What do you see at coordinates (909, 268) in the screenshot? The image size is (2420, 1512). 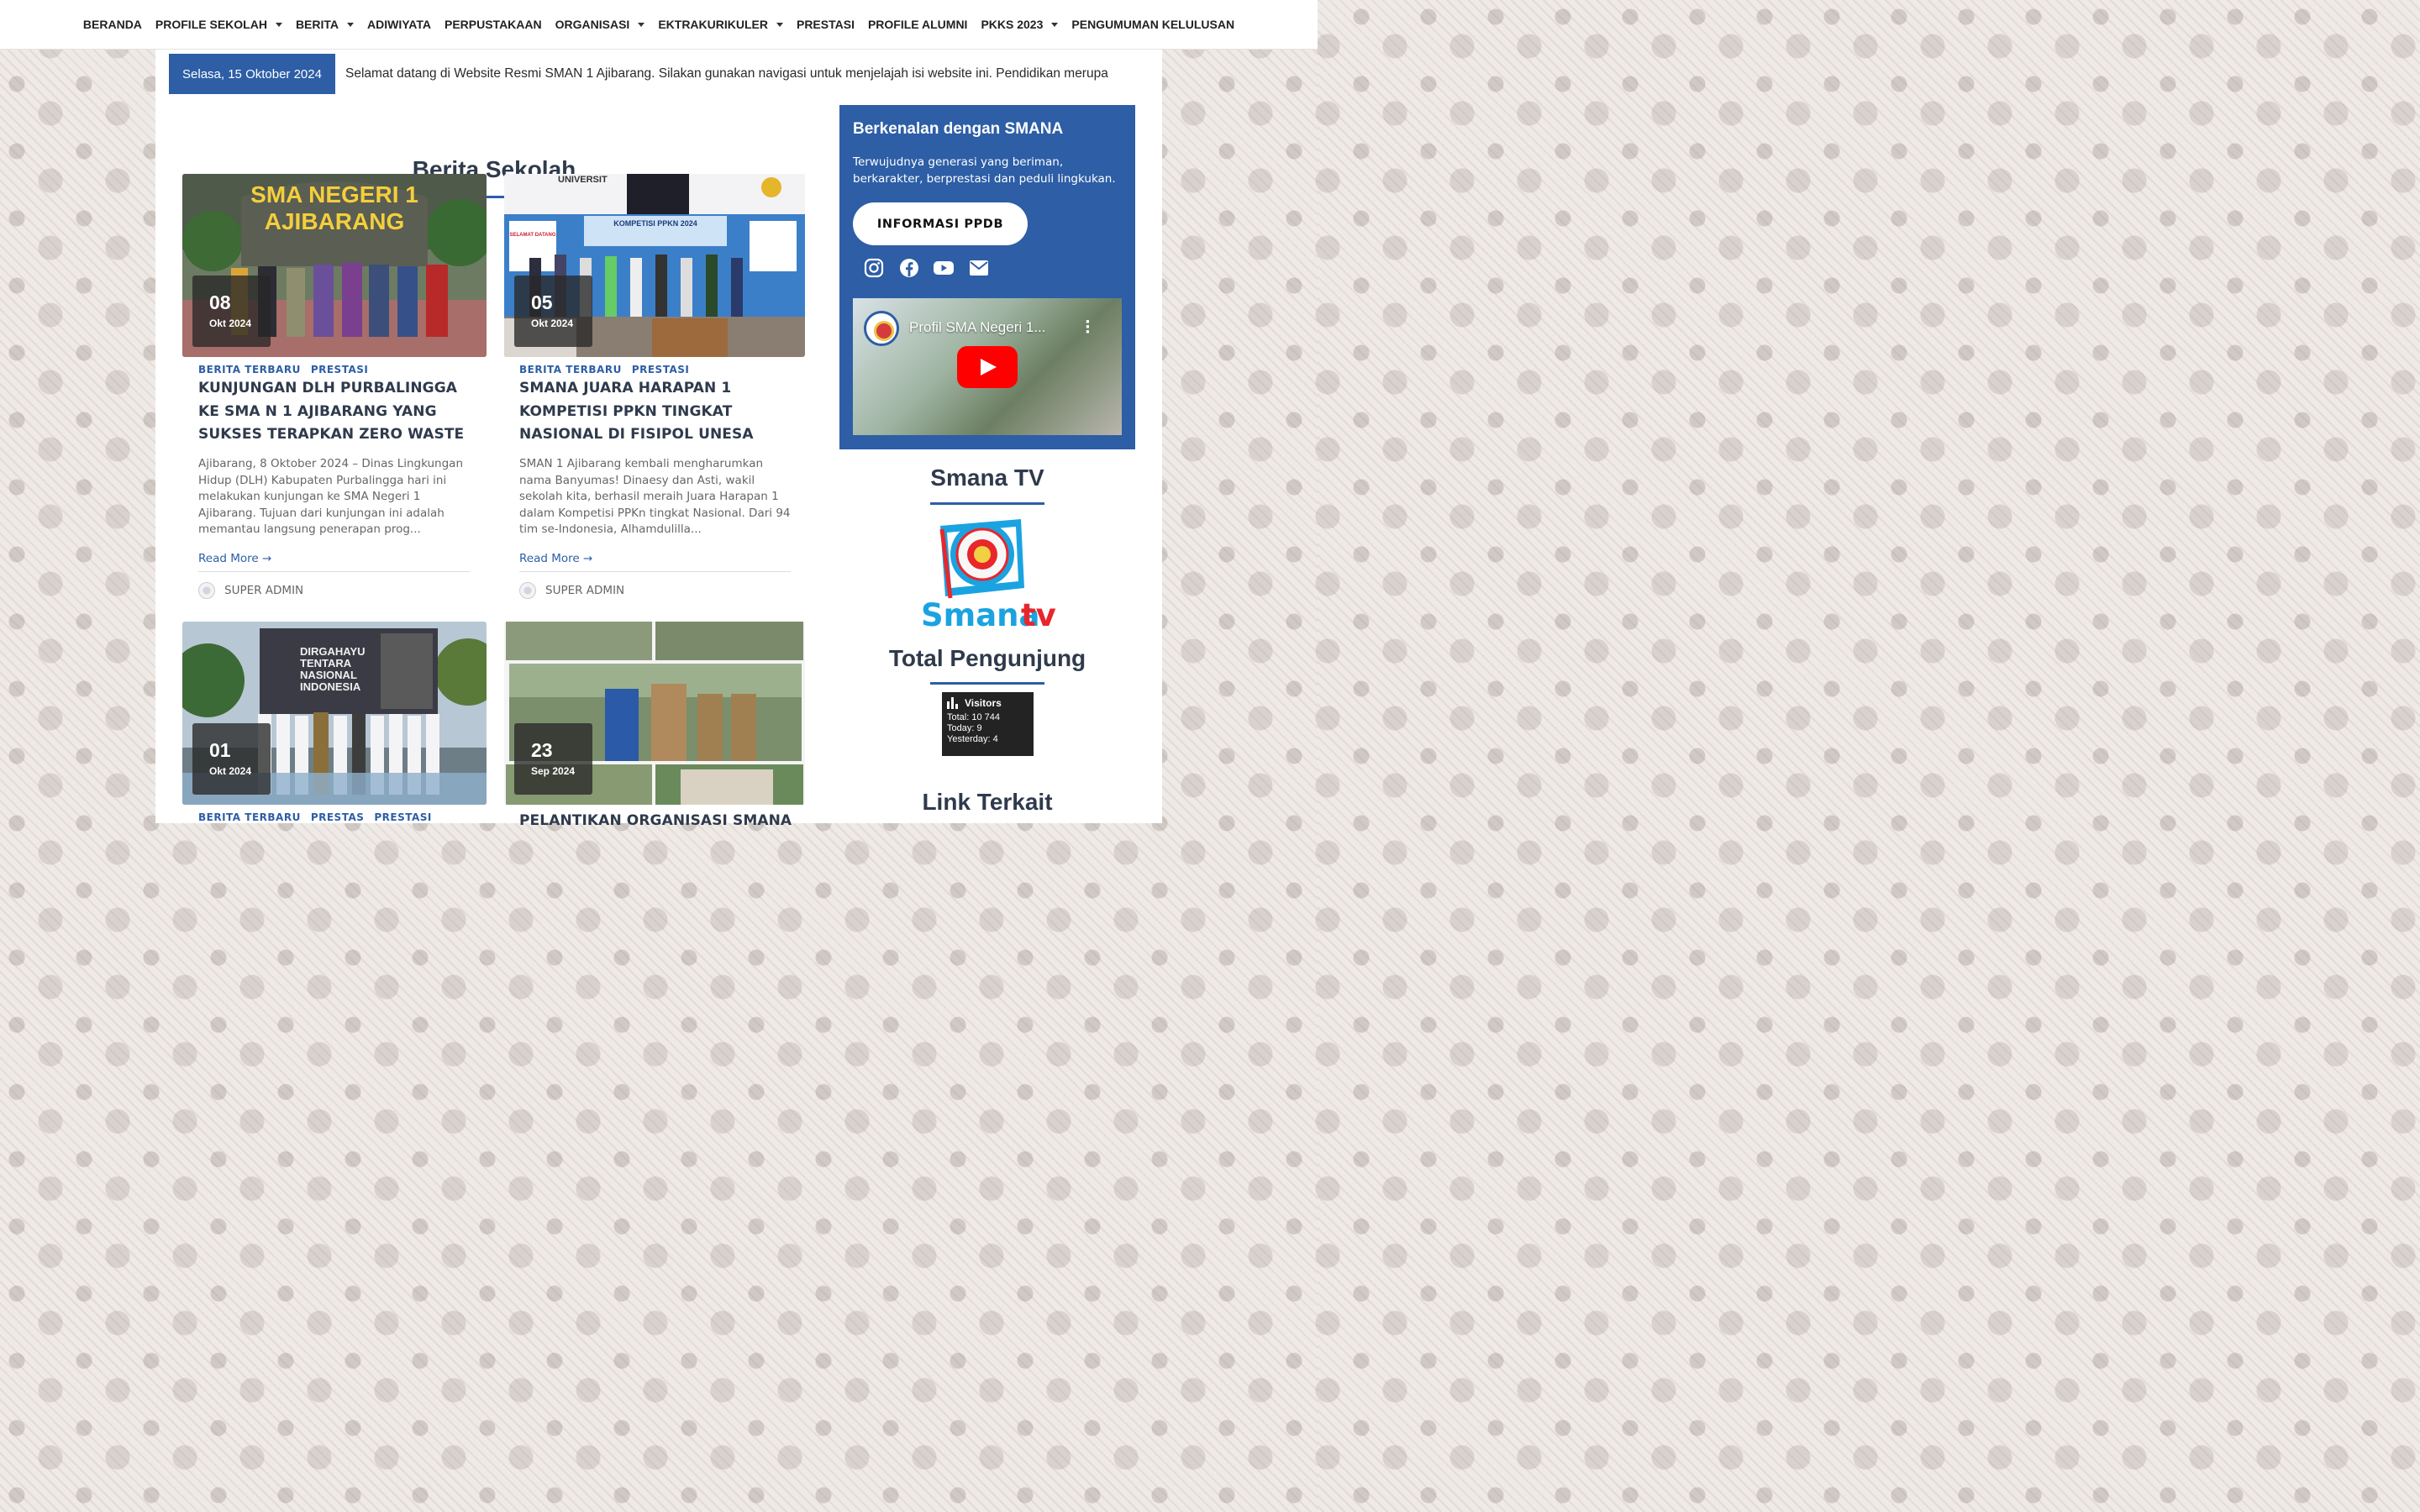 I see `facebook-icon` at bounding box center [909, 268].